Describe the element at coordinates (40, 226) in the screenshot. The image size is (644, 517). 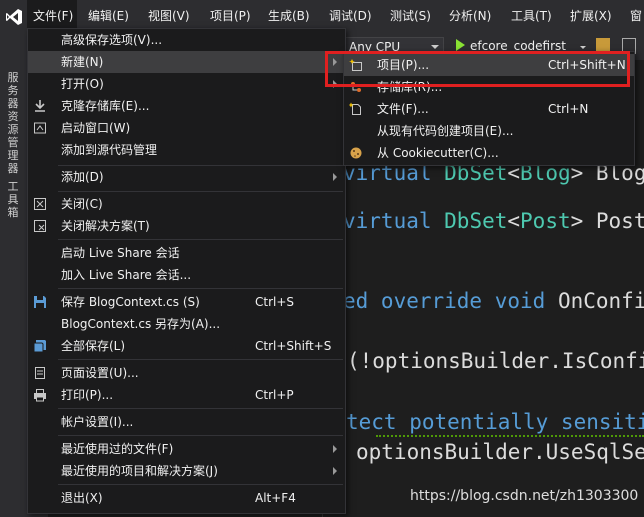
I see `close-solution-icon` at that location.